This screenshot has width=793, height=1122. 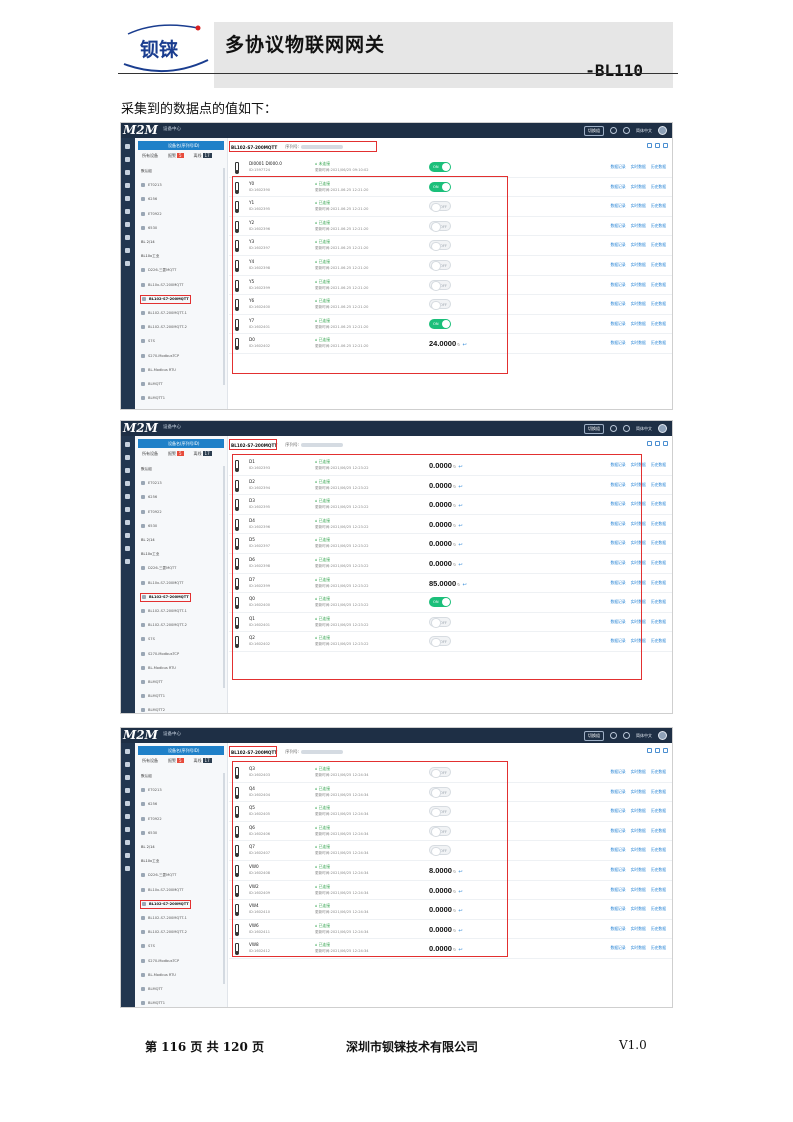 I want to click on tree-group: BL 2/14, so click(x=148, y=847).